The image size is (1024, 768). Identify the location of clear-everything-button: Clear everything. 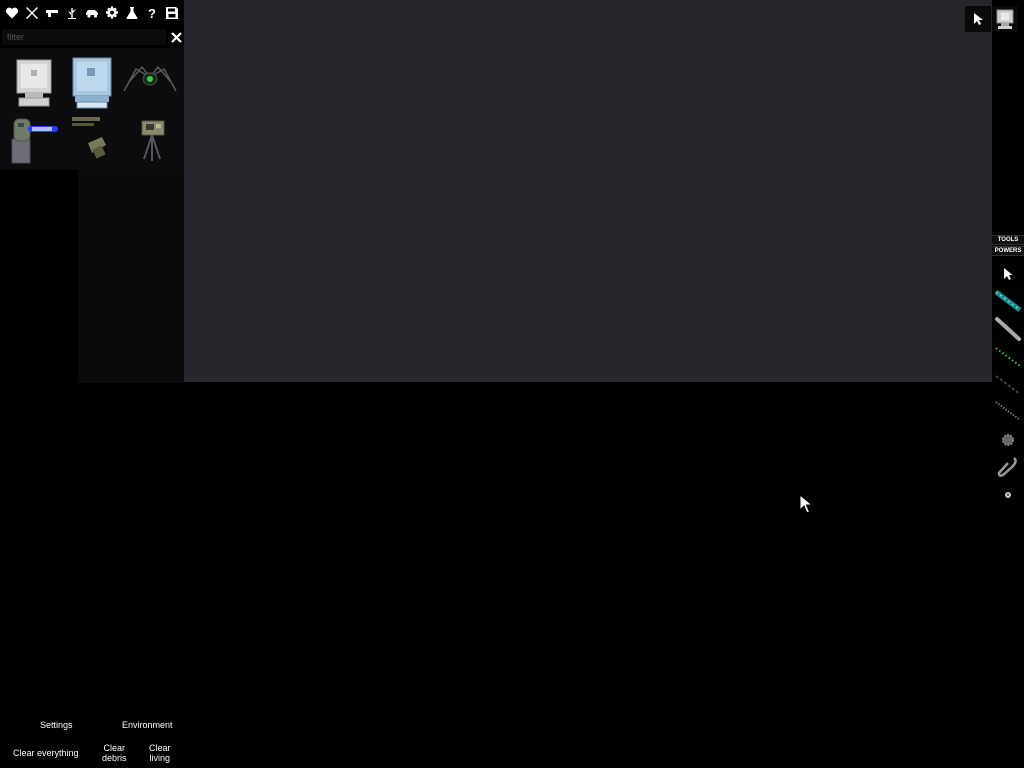
(46, 753).